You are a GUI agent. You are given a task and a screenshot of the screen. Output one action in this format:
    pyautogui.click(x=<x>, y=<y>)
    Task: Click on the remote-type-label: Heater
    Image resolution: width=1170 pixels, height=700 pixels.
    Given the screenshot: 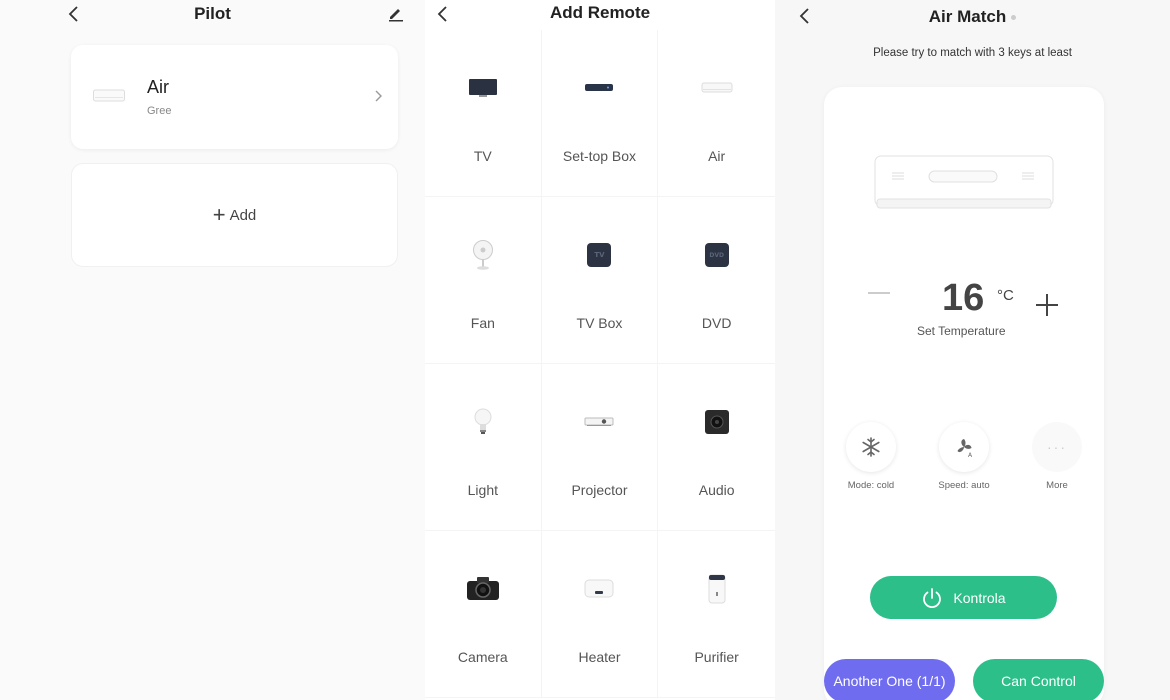 What is the action you would take?
    pyautogui.click(x=599, y=657)
    